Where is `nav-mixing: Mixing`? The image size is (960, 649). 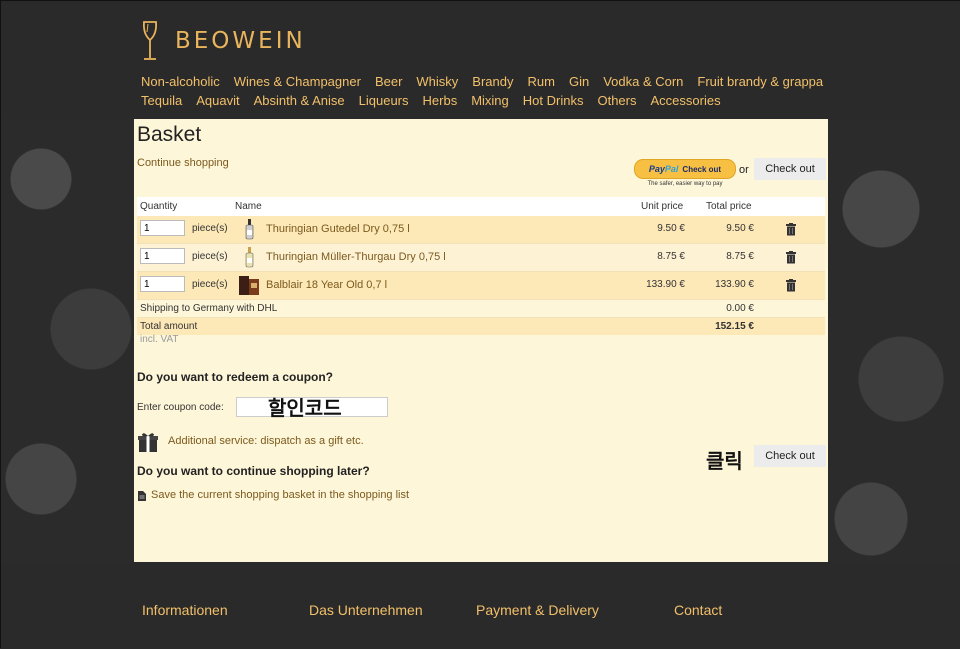 nav-mixing: Mixing is located at coordinates (490, 101).